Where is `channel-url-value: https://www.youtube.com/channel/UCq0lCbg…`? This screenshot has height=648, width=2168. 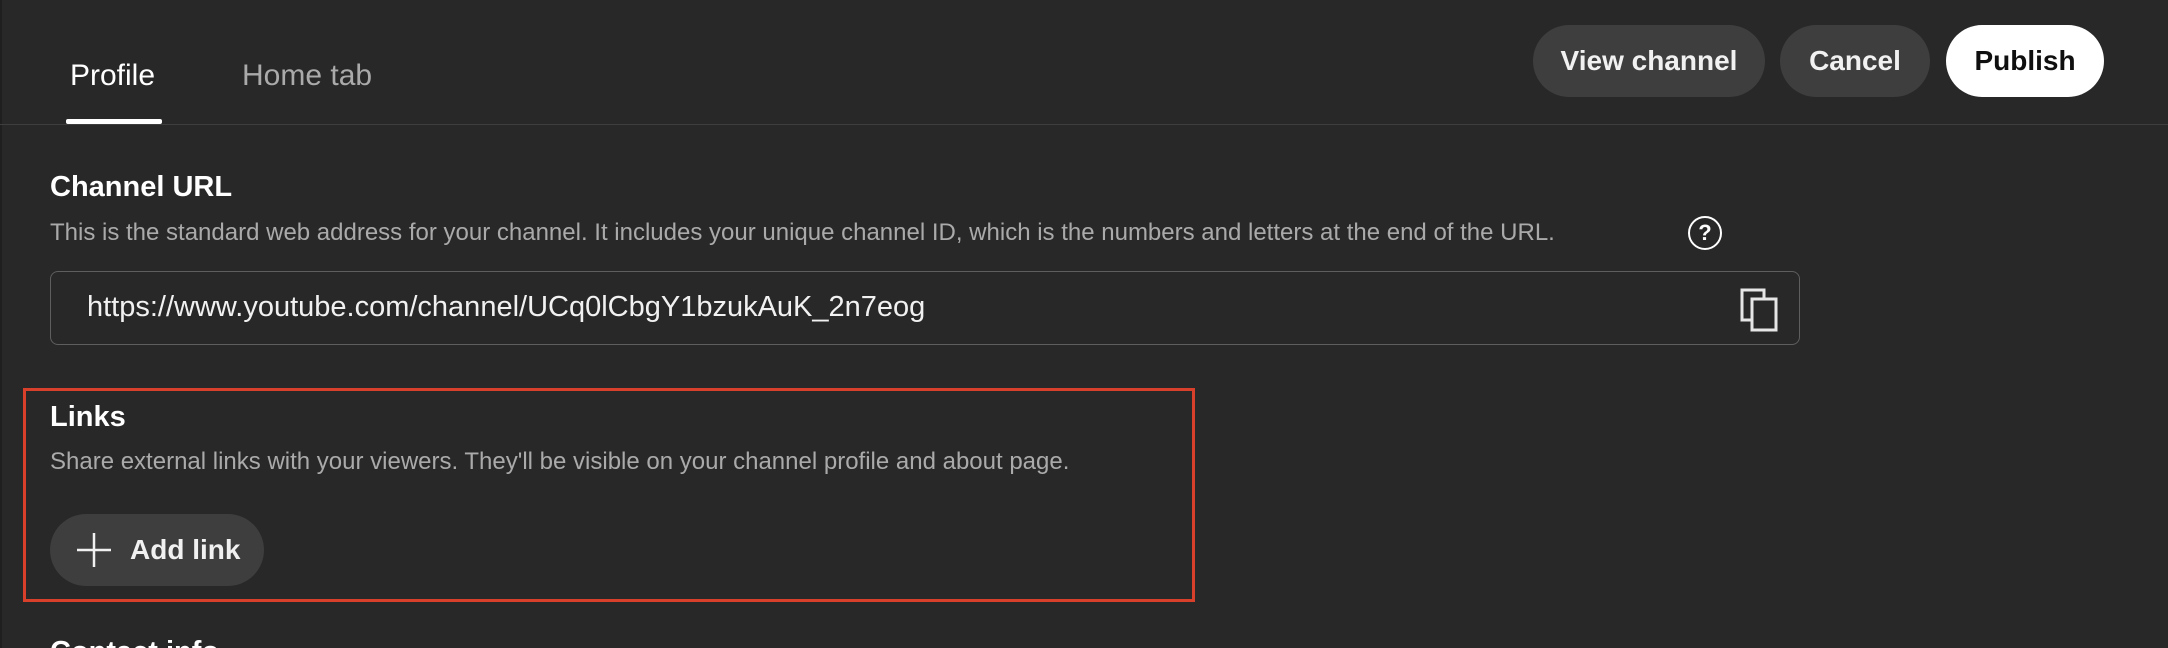
channel-url-value: https://www.youtube.com/channel/UCq0lCbg… is located at coordinates (506, 307).